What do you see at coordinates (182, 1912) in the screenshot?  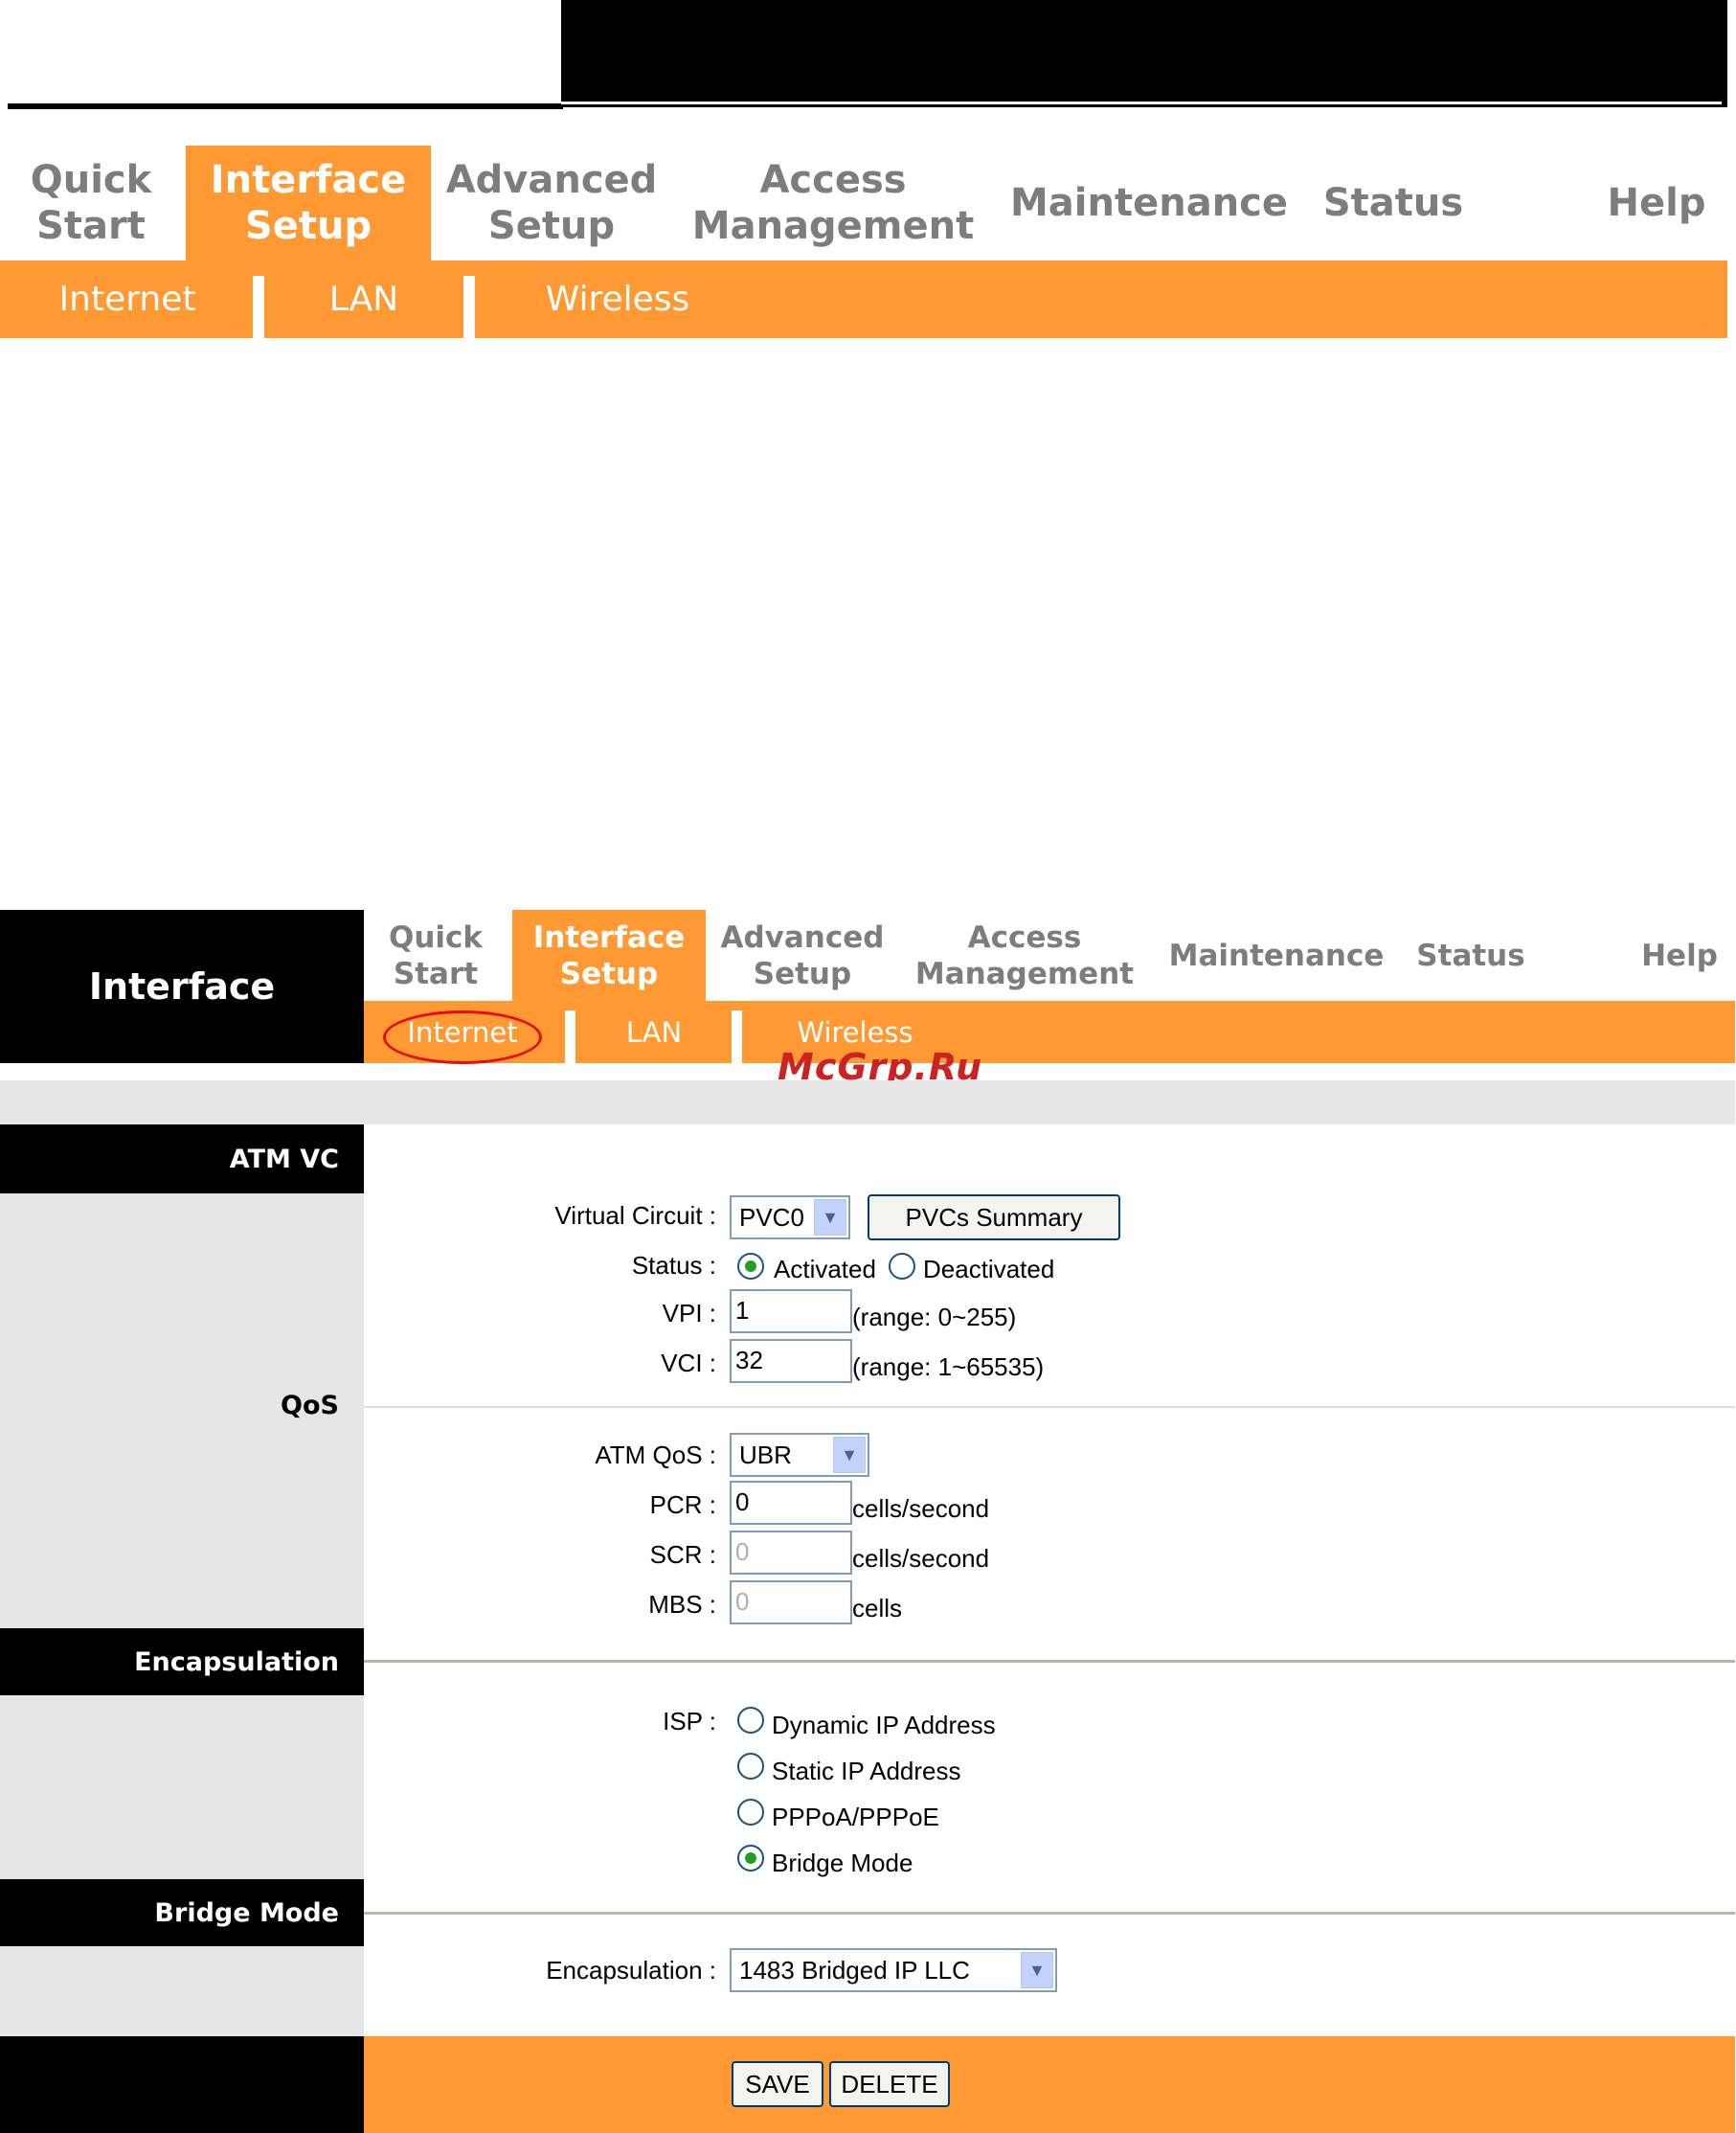 I see `section-bridge-mode: Bridge Mode` at bounding box center [182, 1912].